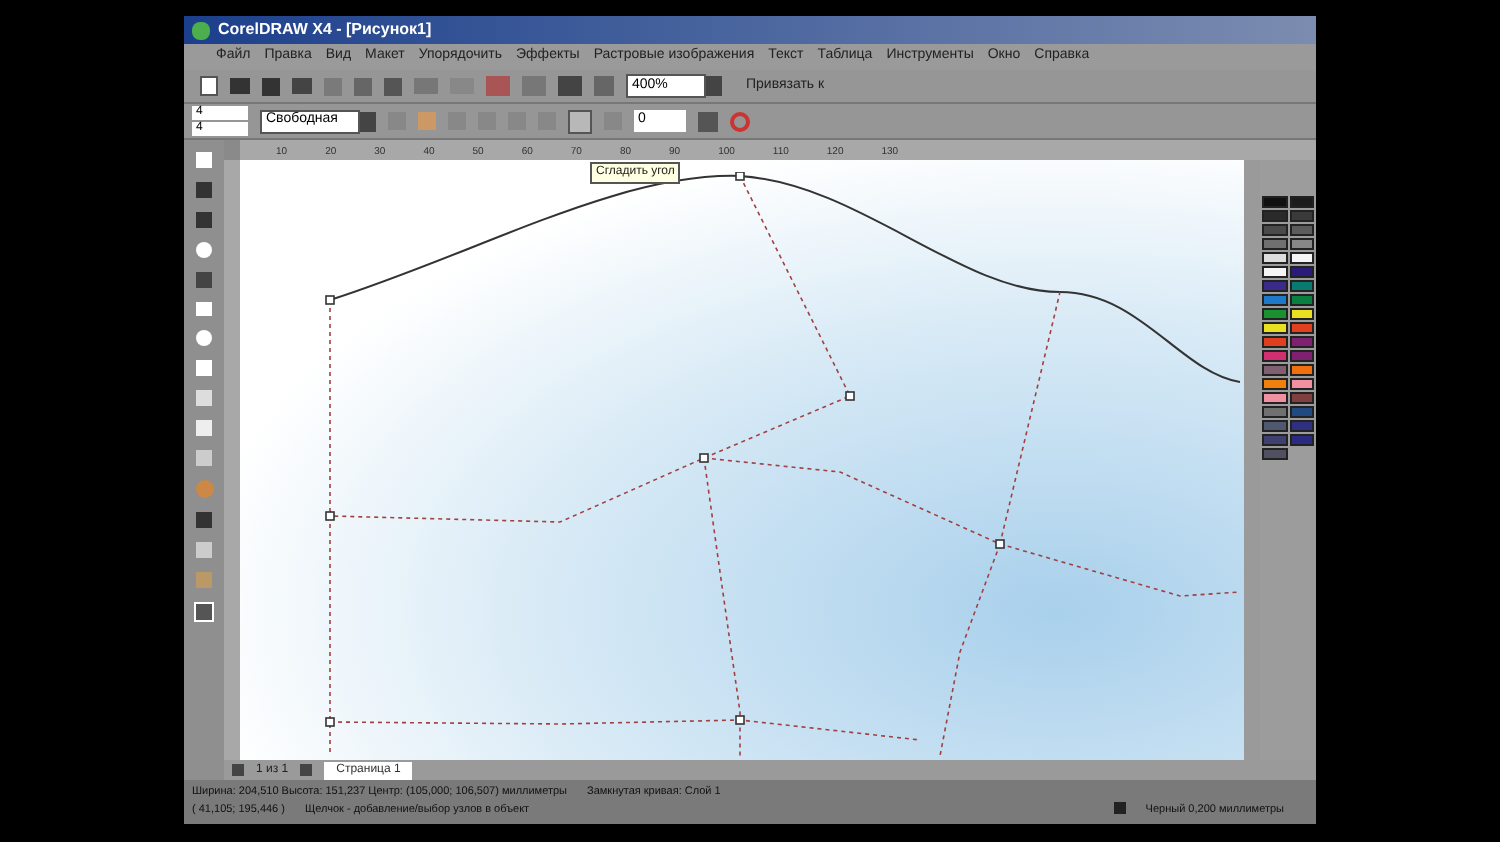  Describe the element at coordinates (201, 30) in the screenshot. I see `app-icon` at that location.